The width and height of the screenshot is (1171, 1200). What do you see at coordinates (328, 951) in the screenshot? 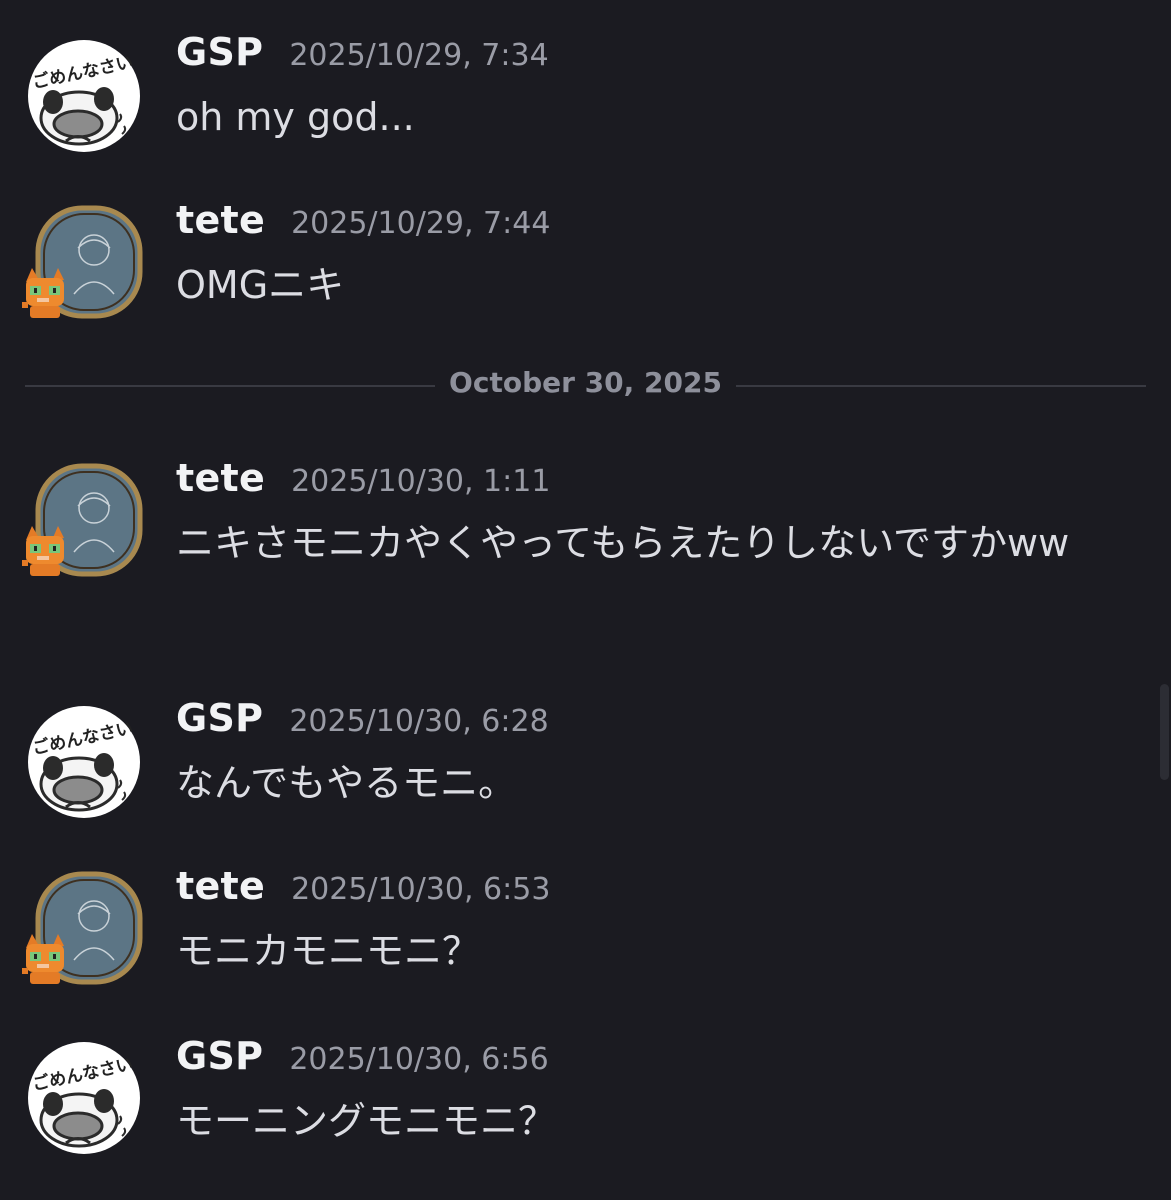
I see `message-text: モニカモニモニ？` at bounding box center [328, 951].